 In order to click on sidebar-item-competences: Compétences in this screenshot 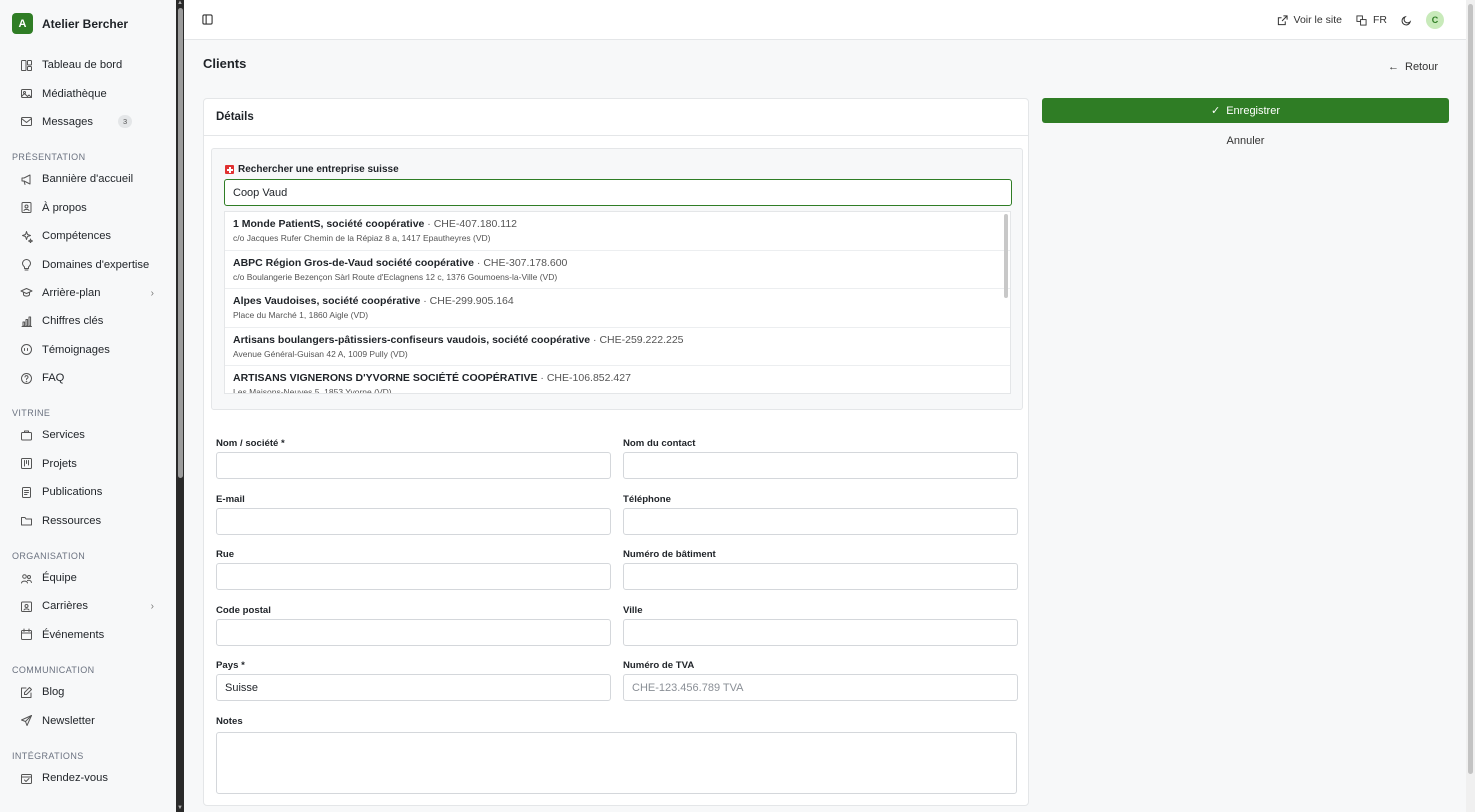, I will do `click(88, 236)`.